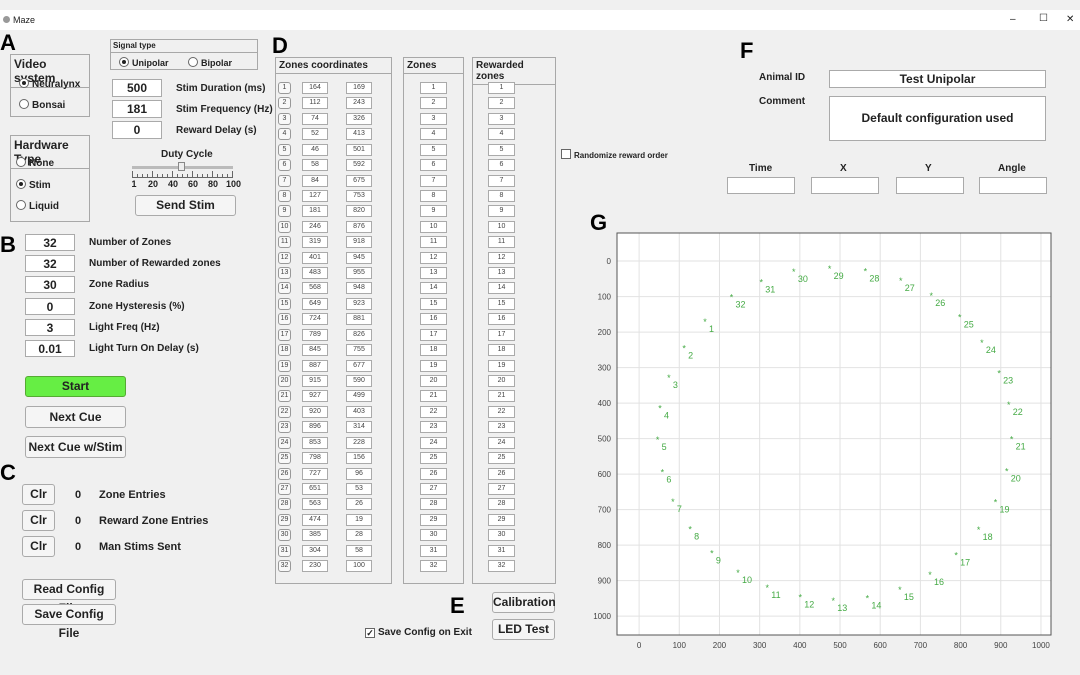  I want to click on zone-x-input: 853, so click(315, 442).